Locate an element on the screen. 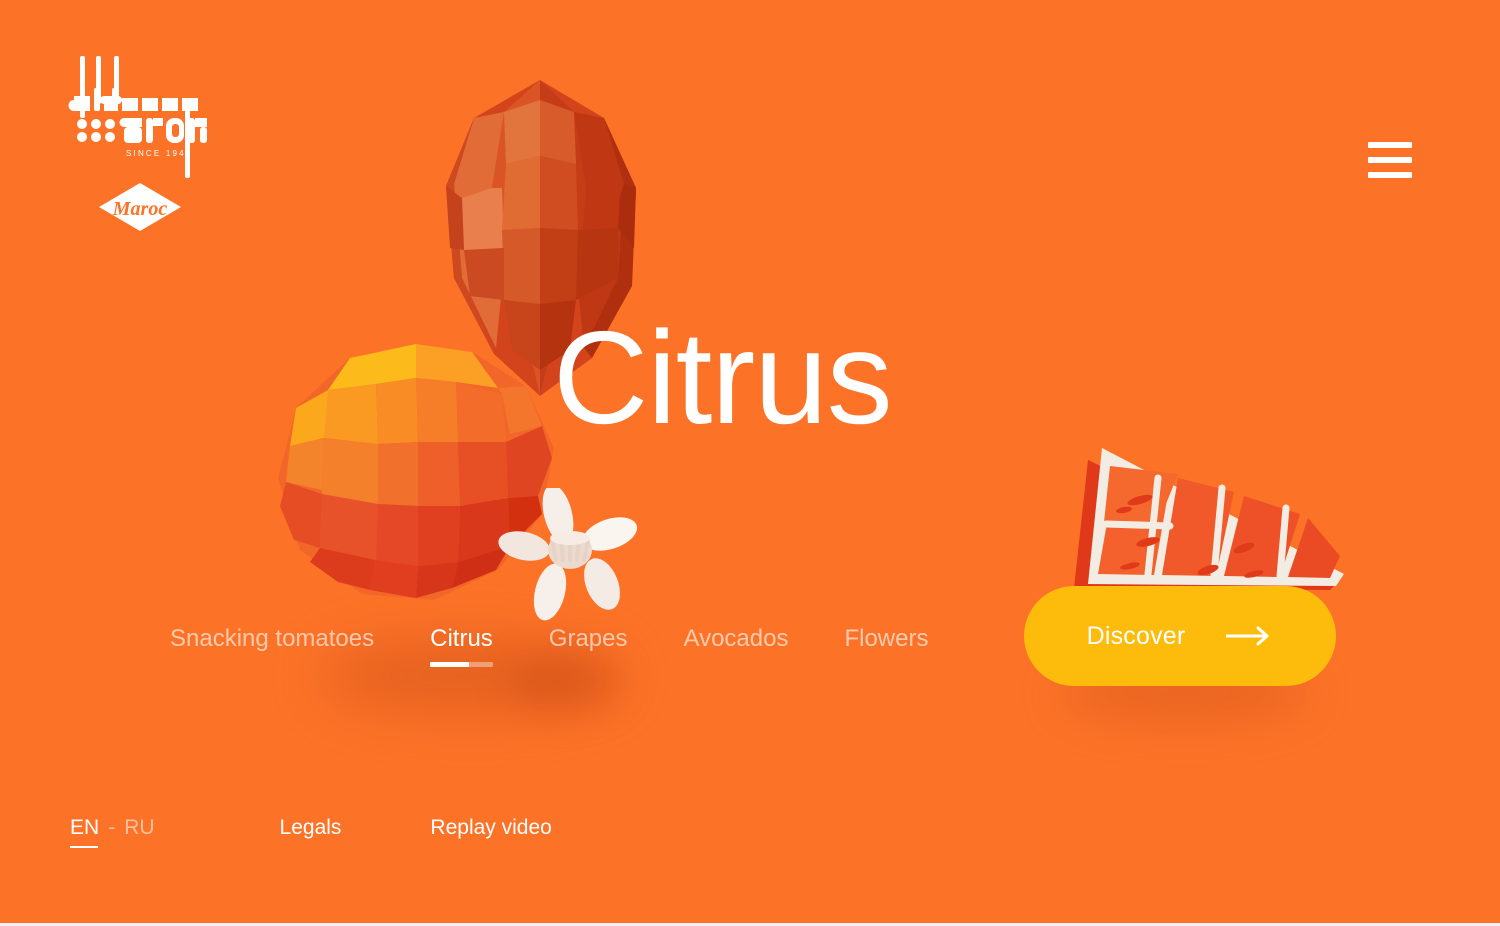 The height and width of the screenshot is (926, 1500). category-item-flowers: Flowers is located at coordinates (886, 639).